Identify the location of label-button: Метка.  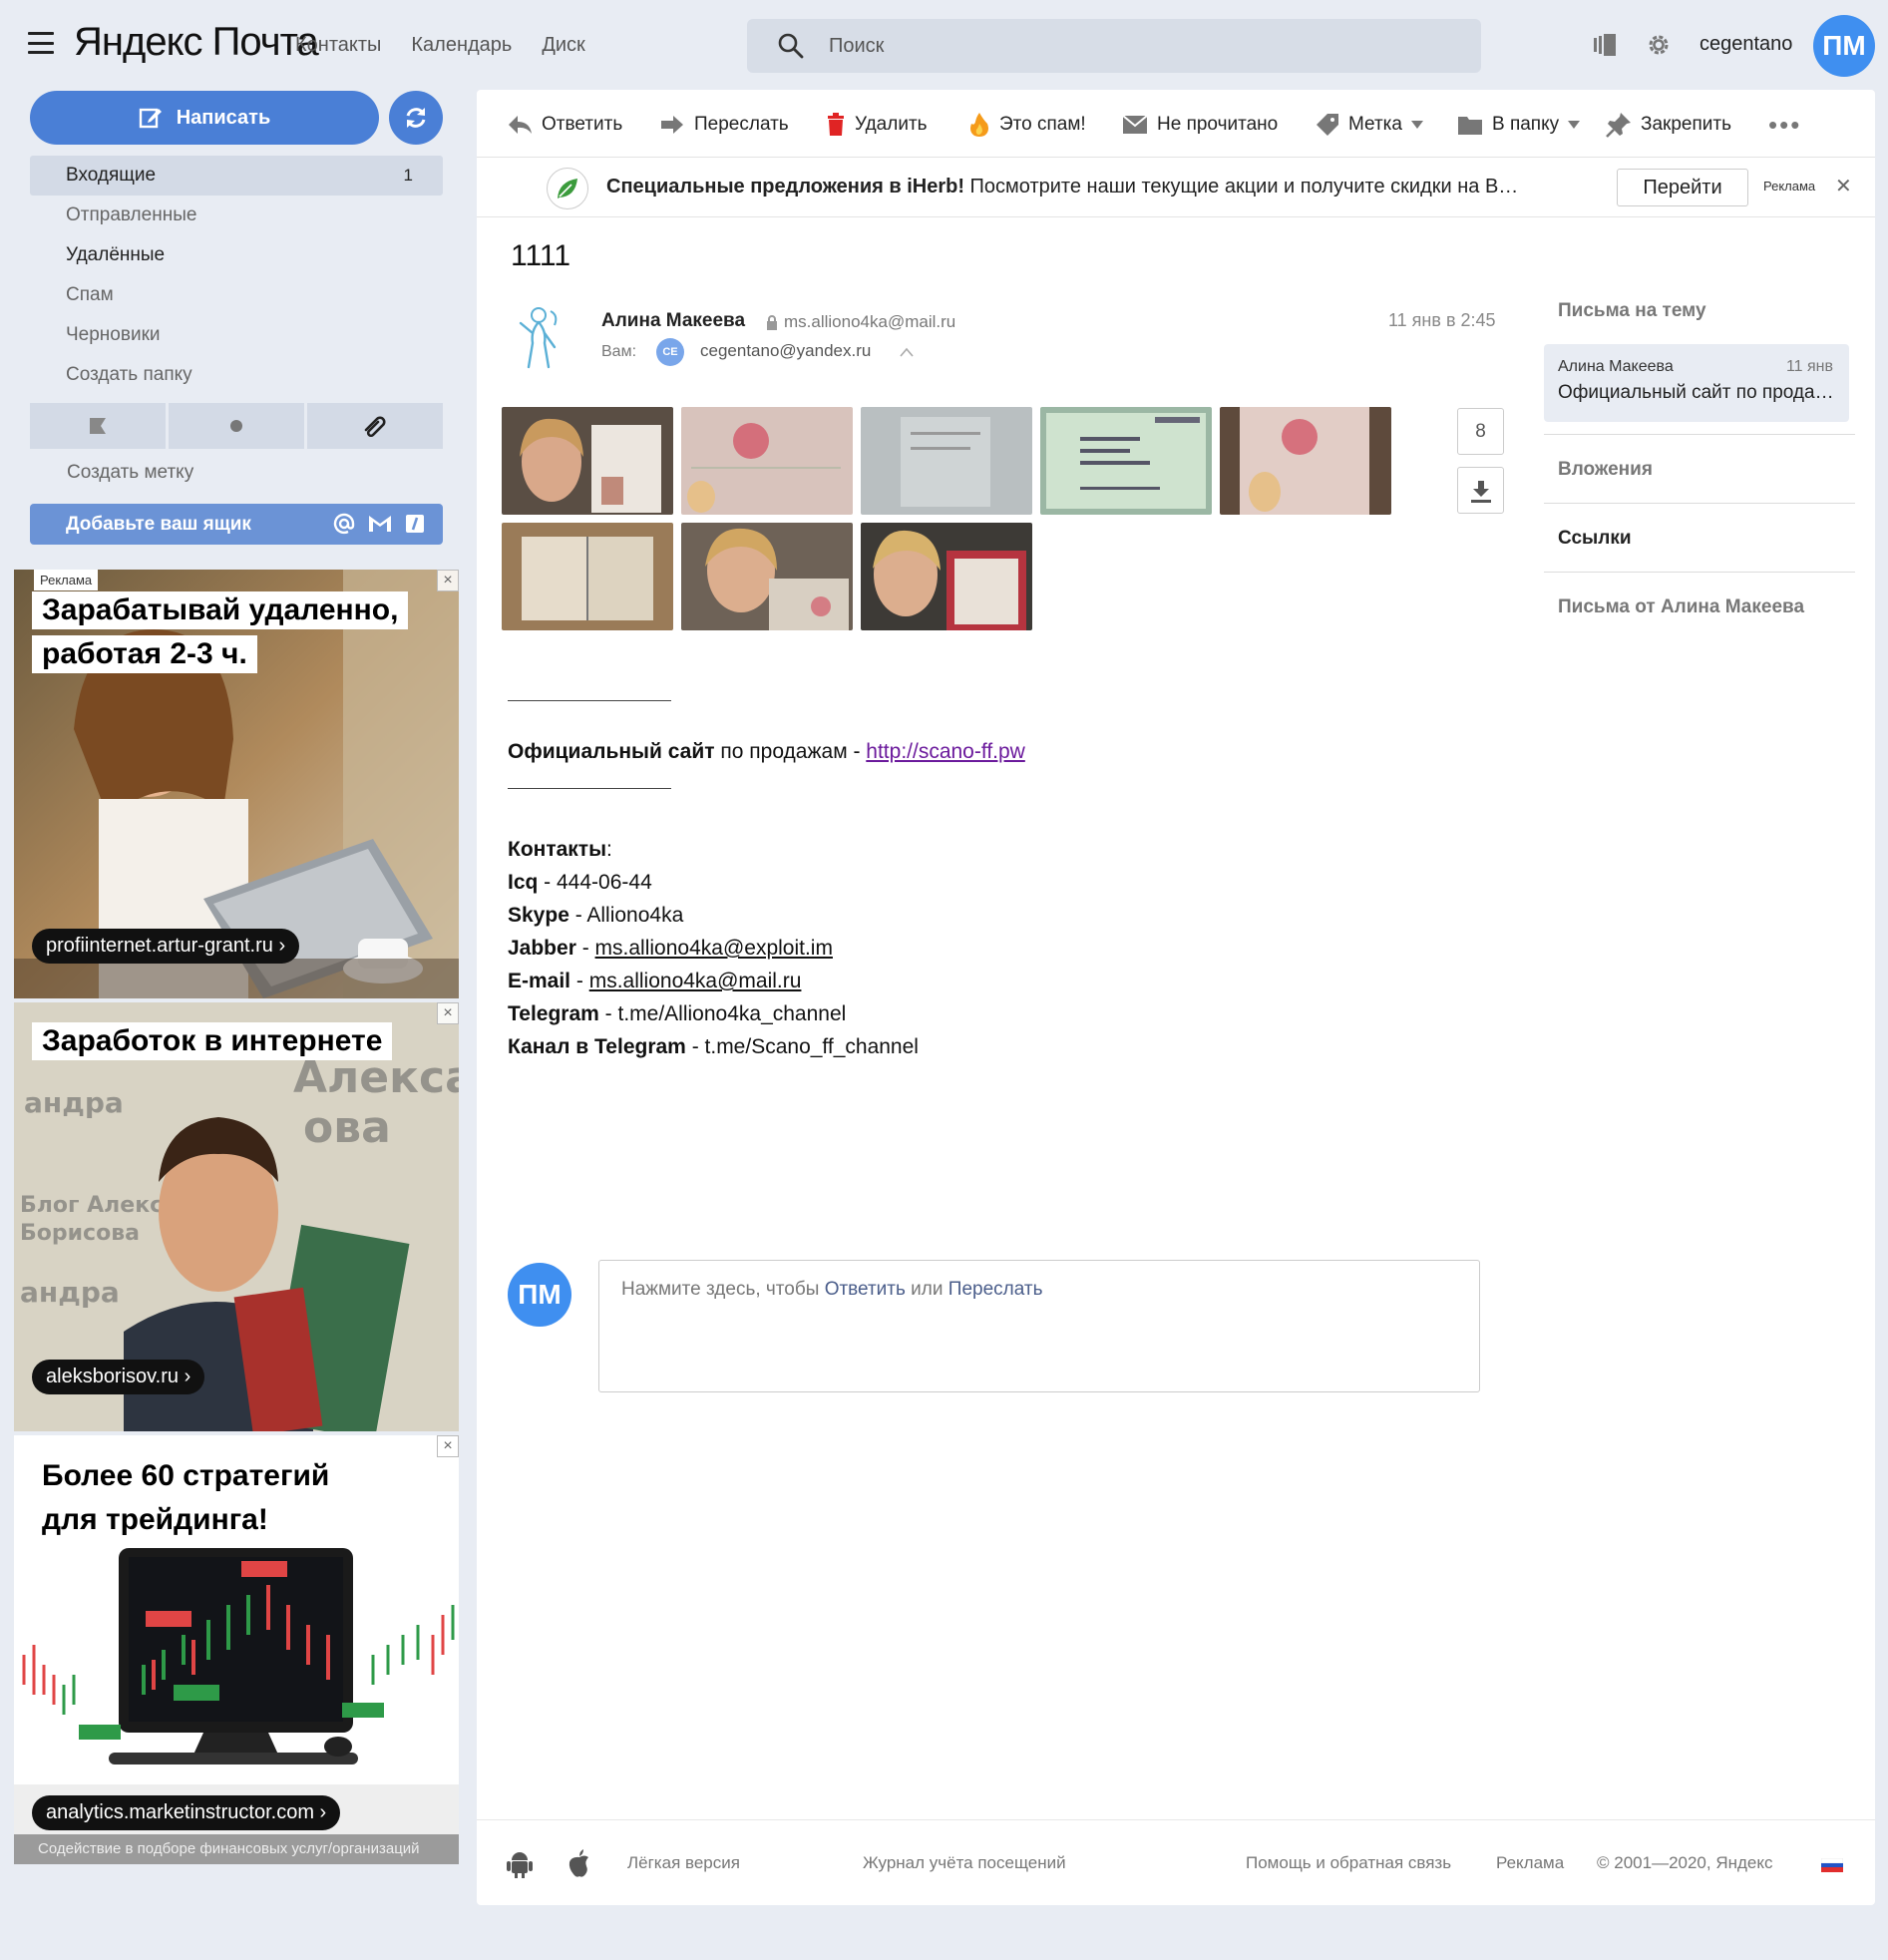
(1369, 125).